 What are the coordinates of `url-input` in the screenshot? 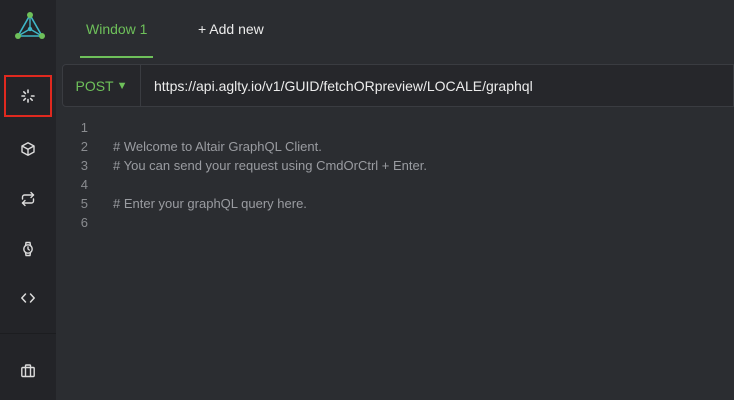 It's located at (437, 85).